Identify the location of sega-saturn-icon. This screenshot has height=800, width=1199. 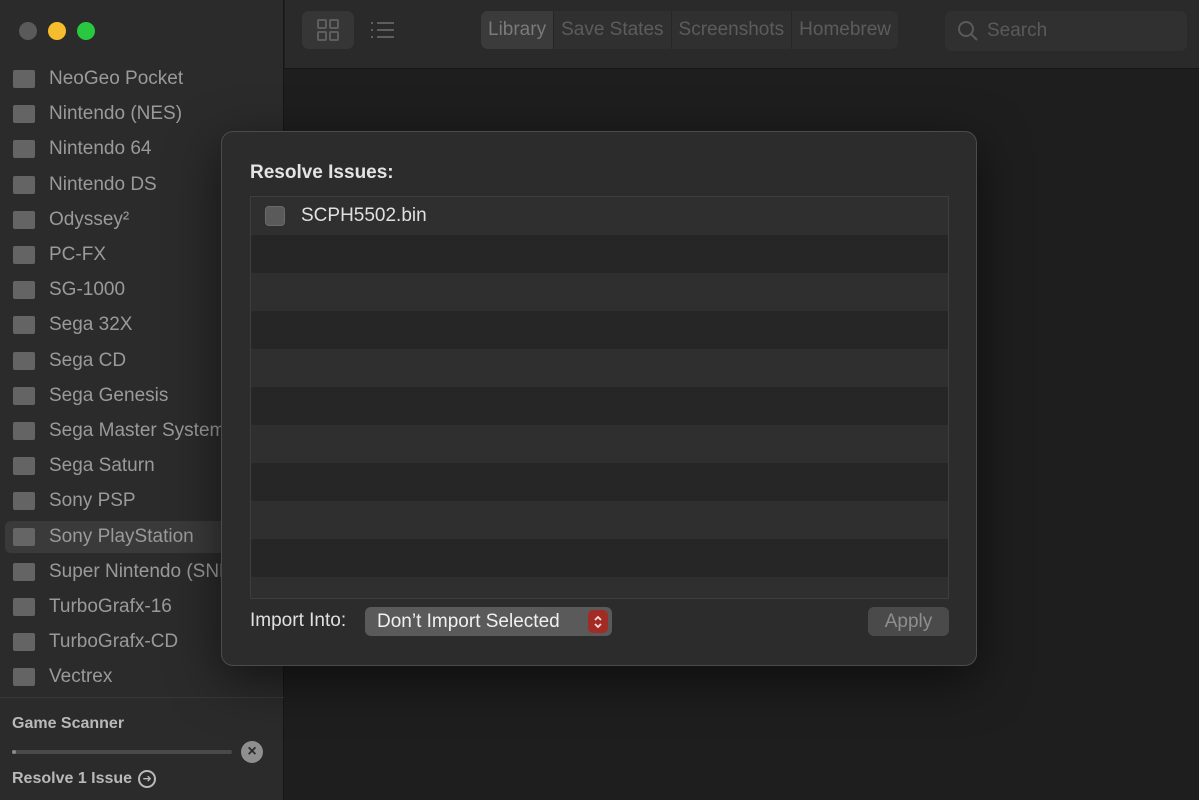
(24, 466).